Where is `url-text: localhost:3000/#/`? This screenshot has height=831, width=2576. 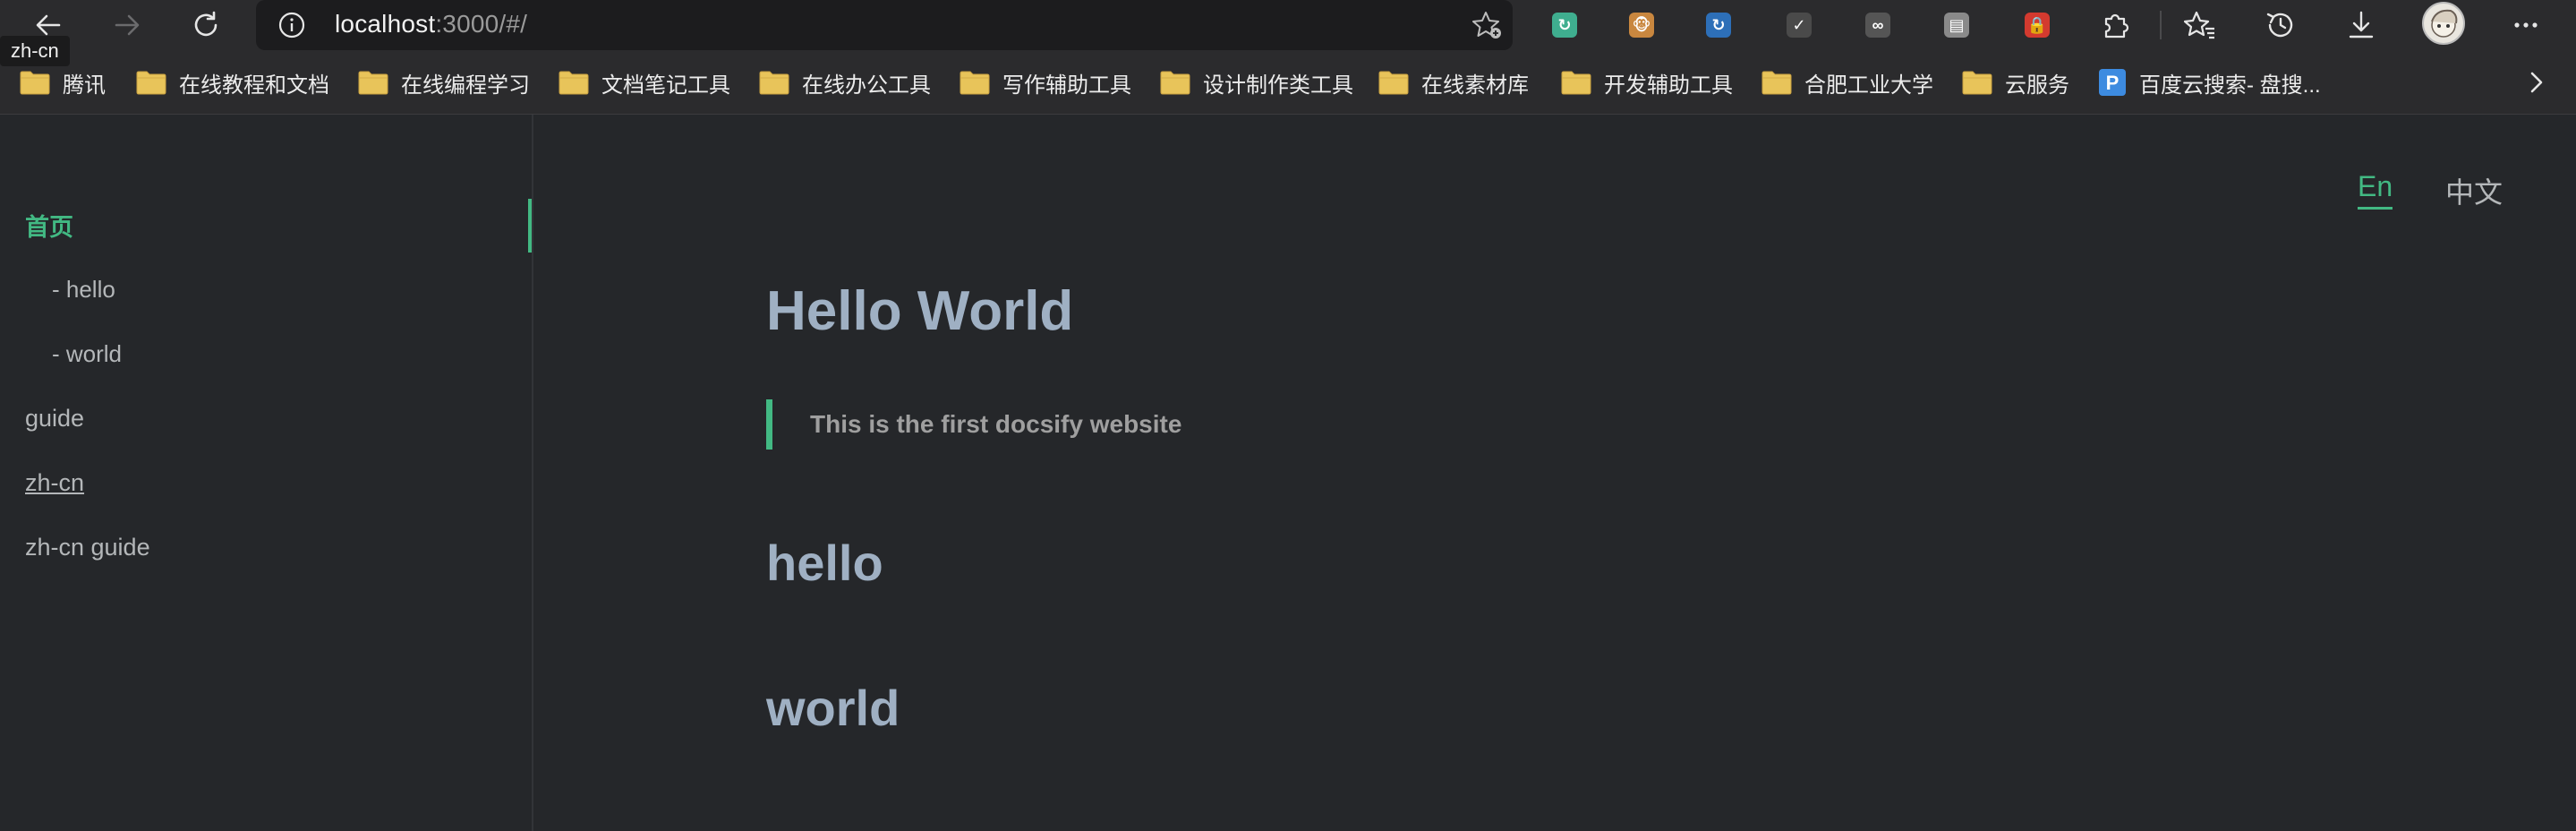 url-text: localhost:3000/#/ is located at coordinates (431, 25).